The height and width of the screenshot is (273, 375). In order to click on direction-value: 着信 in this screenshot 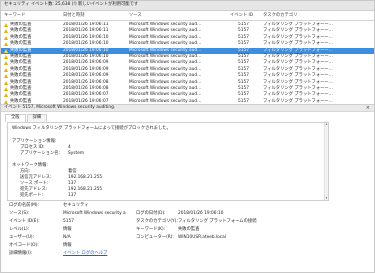, I will do `click(72, 171)`.